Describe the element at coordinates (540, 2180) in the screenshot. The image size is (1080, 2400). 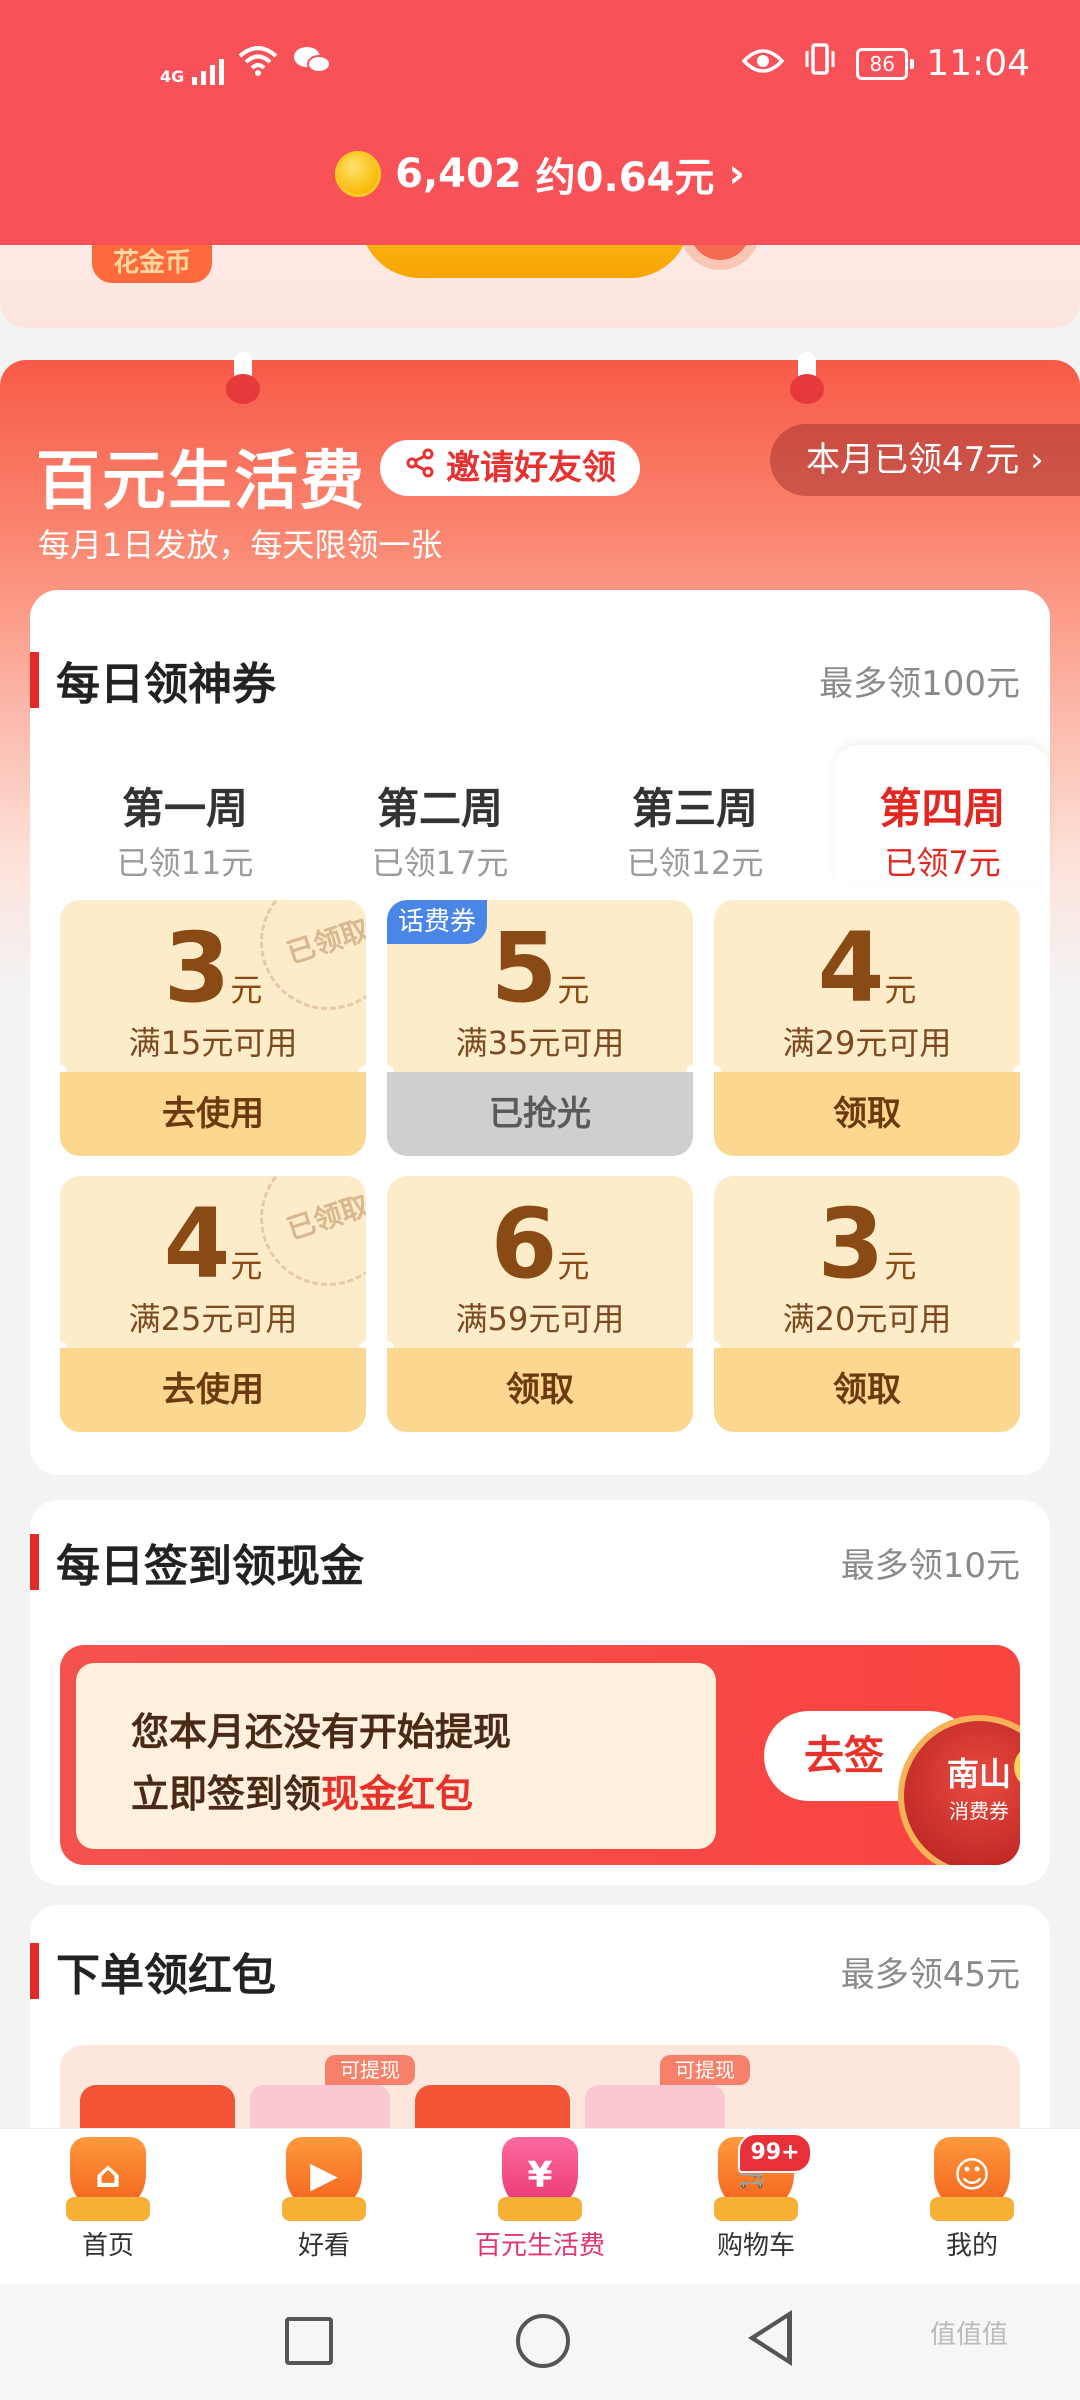
I see `yuan-icon: ¥` at that location.